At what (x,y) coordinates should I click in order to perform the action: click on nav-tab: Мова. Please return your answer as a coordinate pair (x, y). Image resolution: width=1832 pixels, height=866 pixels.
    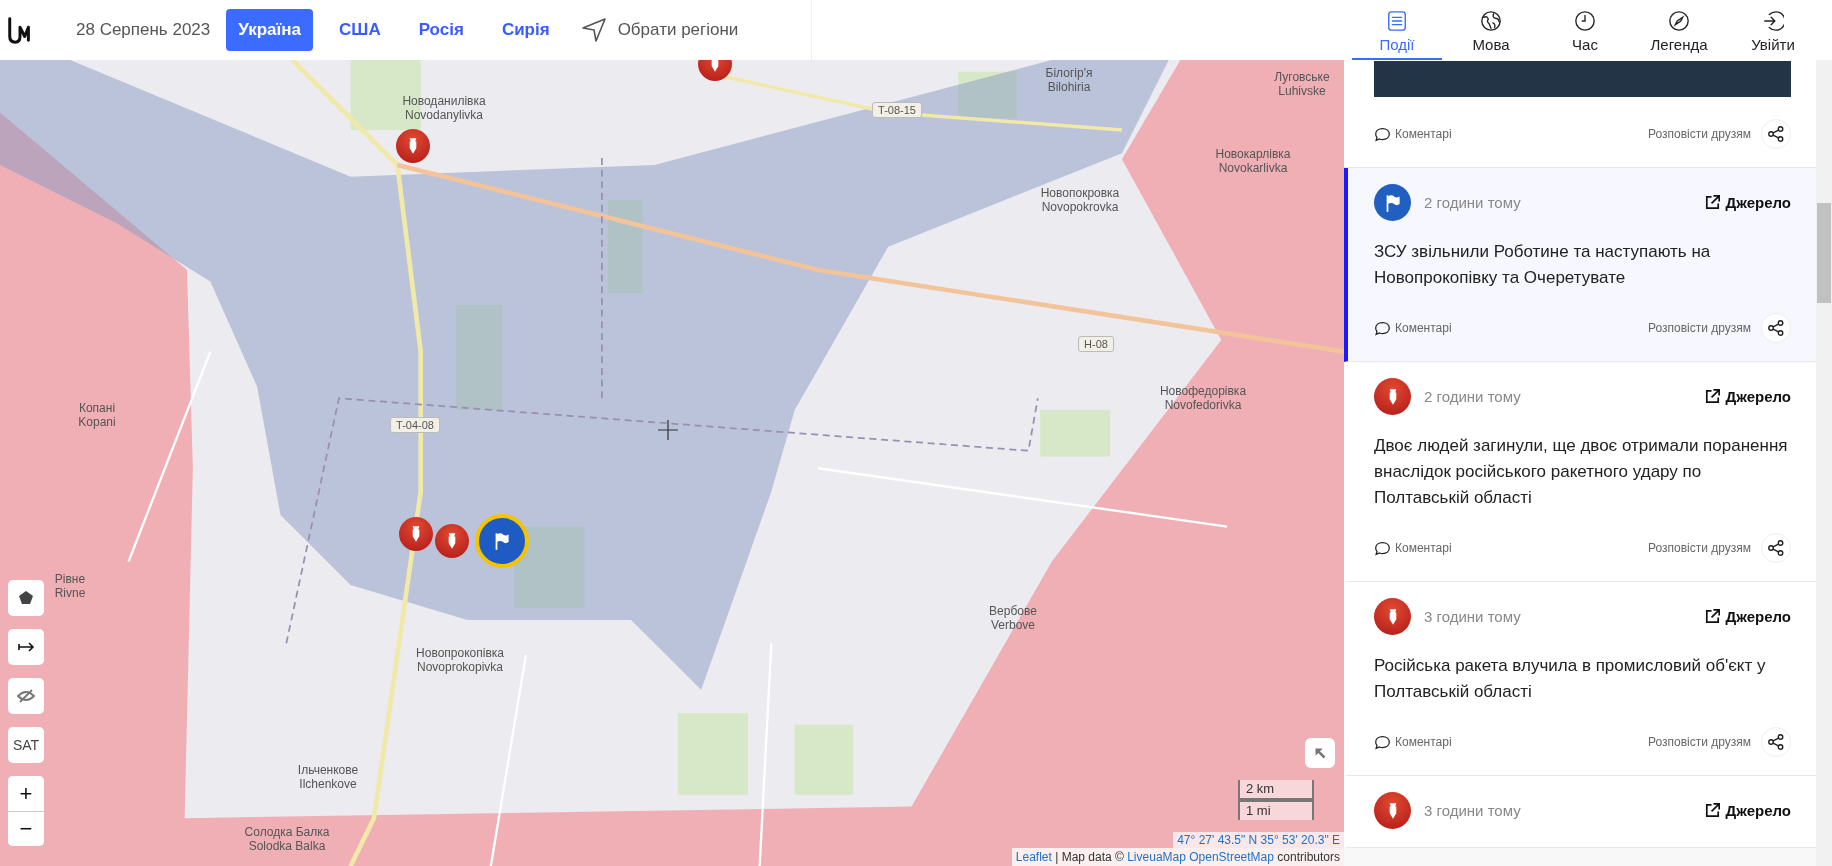
    Looking at the image, I should click on (1491, 30).